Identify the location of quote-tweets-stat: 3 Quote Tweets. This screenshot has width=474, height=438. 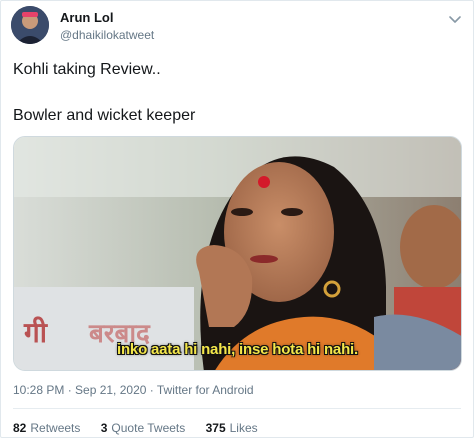
(143, 428).